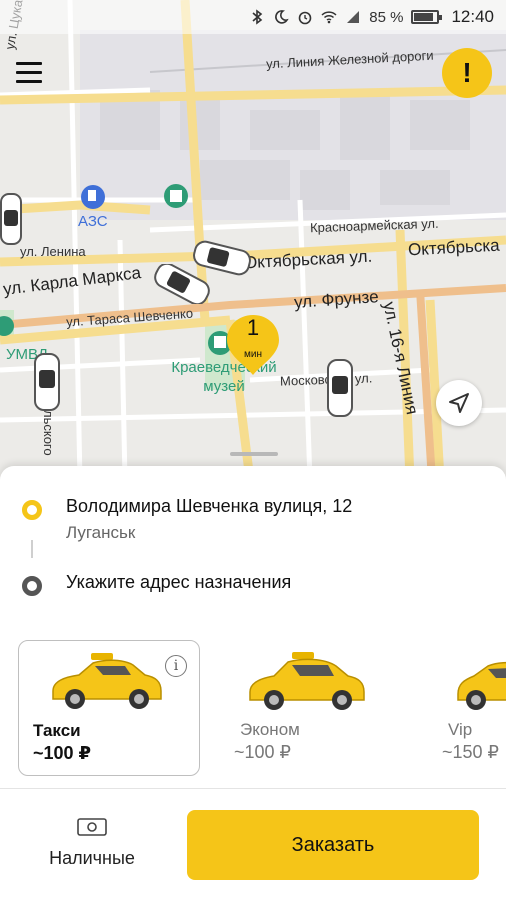  Describe the element at coordinates (460, 729) in the screenshot. I see `tariff-name: Vip` at that location.